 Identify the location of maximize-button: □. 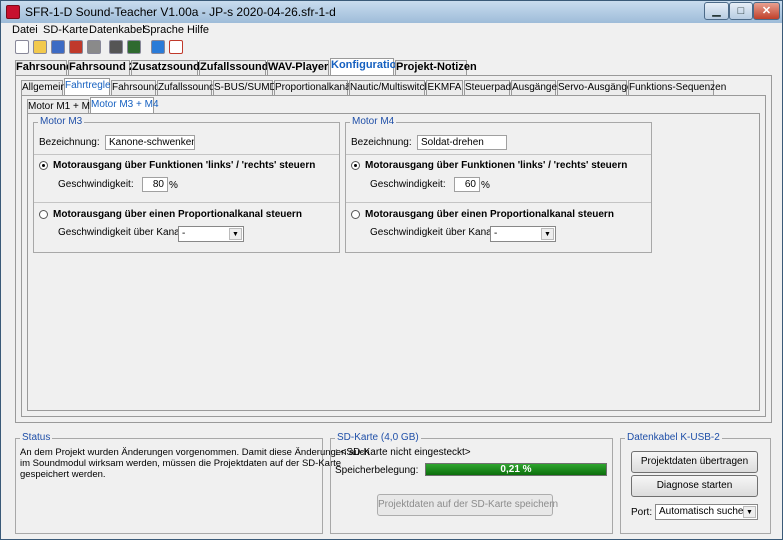
(741, 11).